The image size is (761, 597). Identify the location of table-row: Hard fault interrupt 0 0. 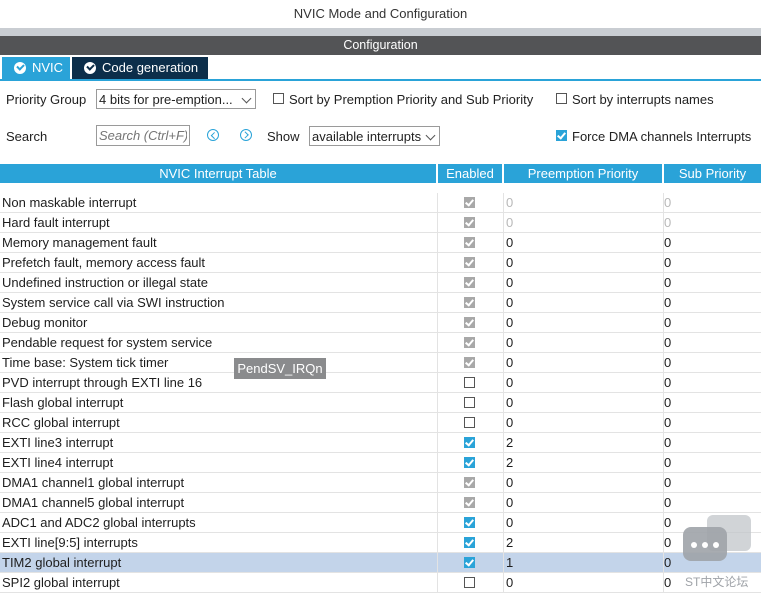
(380, 223).